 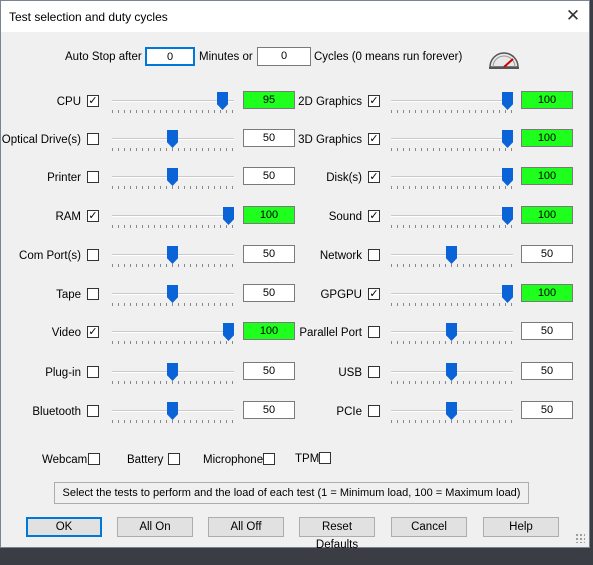 I want to click on all-on-button: All On, so click(x=155, y=527).